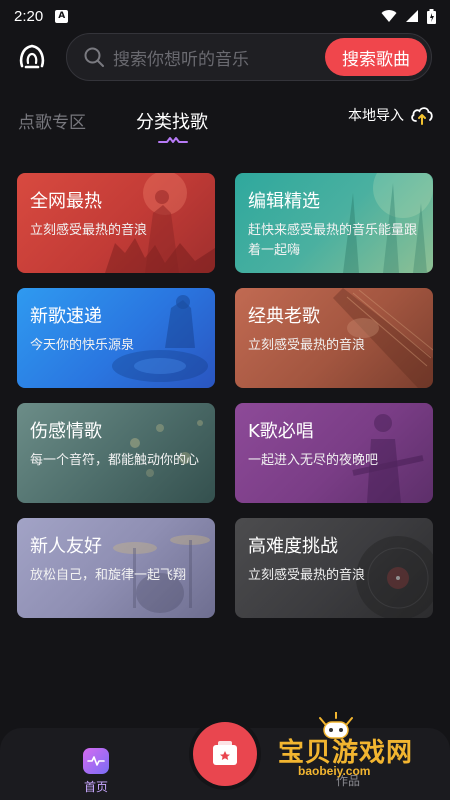 The height and width of the screenshot is (800, 450). Describe the element at coordinates (62, 16) in the screenshot. I see `notification-badge-icon: A` at that location.